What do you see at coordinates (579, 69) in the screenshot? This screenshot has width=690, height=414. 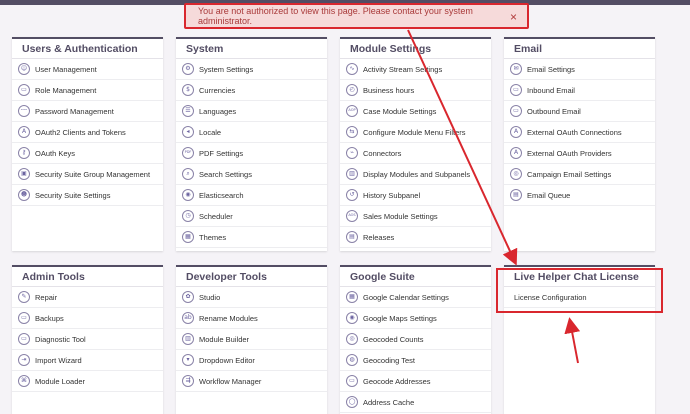 I see `admin-link-email-settings: ✉ Email Settings` at bounding box center [579, 69].